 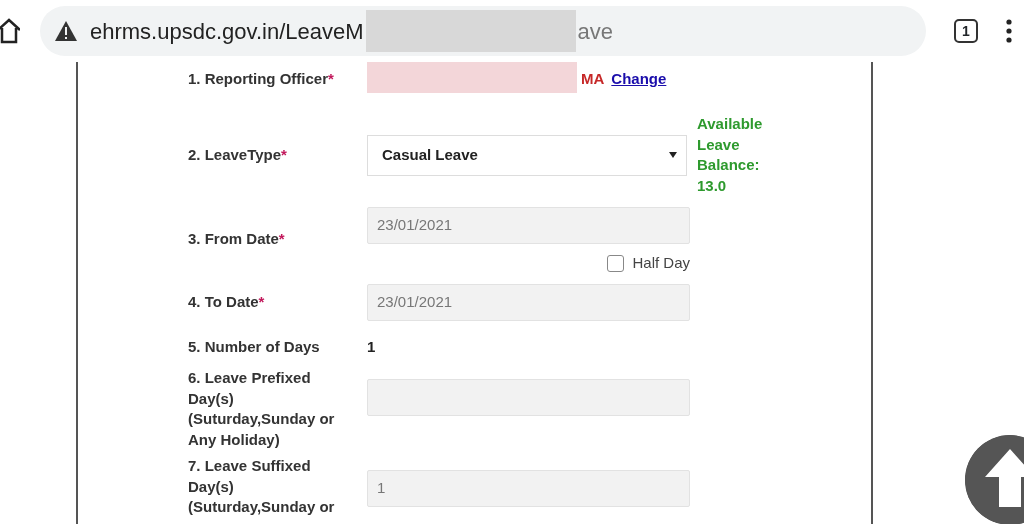 What do you see at coordinates (483, 31) in the screenshot?
I see `address-bar: ehrms.upsdc.gov.in/LeaveM ave` at bounding box center [483, 31].